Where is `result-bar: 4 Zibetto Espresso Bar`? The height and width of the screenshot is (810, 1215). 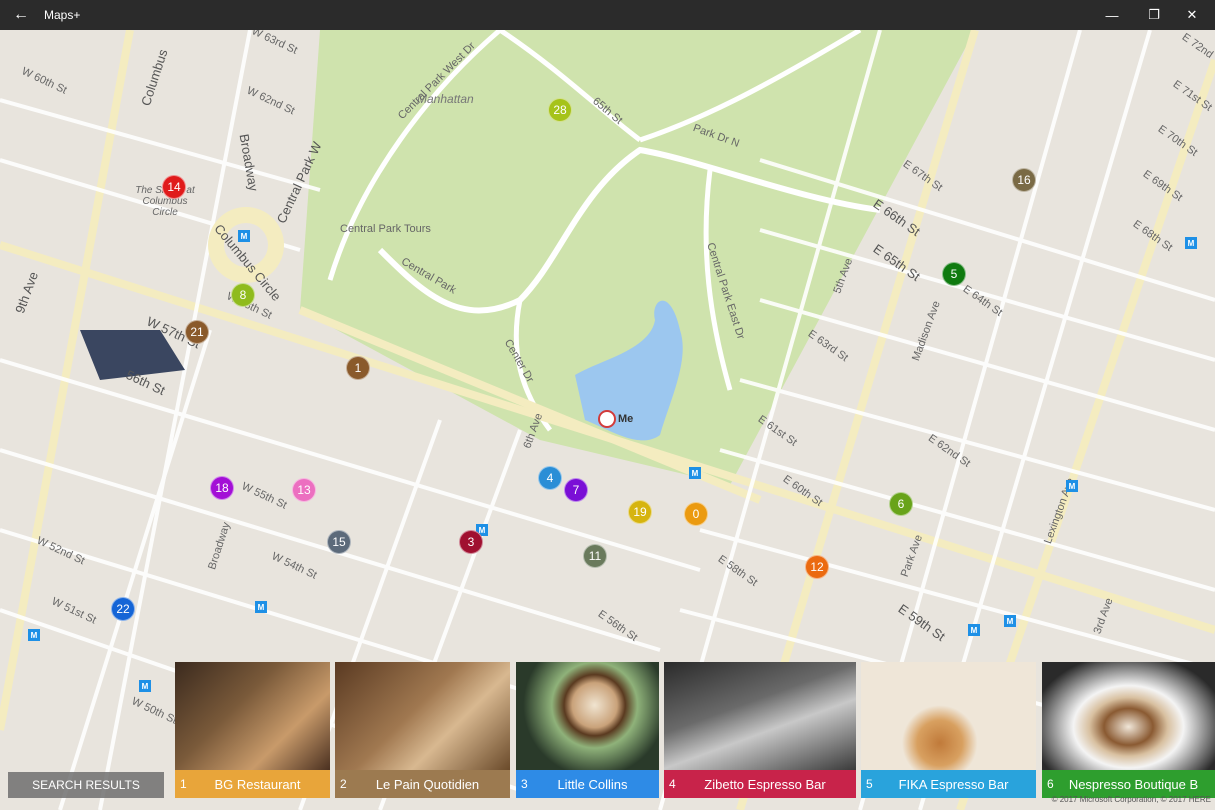
result-bar: 4 Zibetto Espresso Bar is located at coordinates (760, 784).